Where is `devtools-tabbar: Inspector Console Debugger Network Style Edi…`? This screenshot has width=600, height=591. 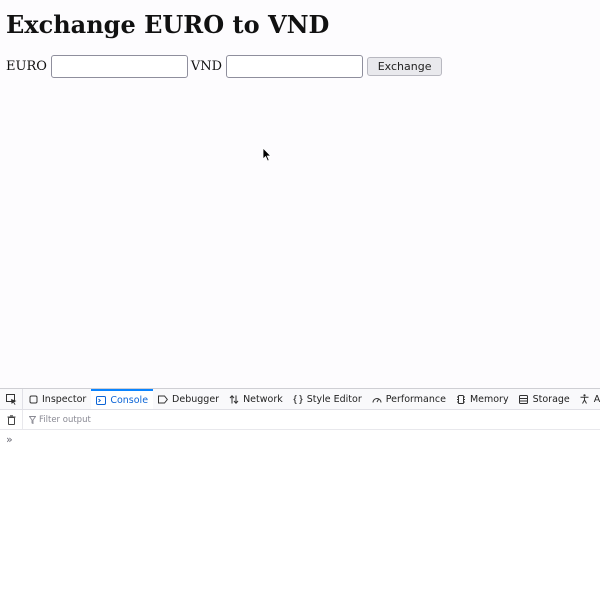 devtools-tabbar: Inspector Console Debugger Network Style Edi… is located at coordinates (300, 399).